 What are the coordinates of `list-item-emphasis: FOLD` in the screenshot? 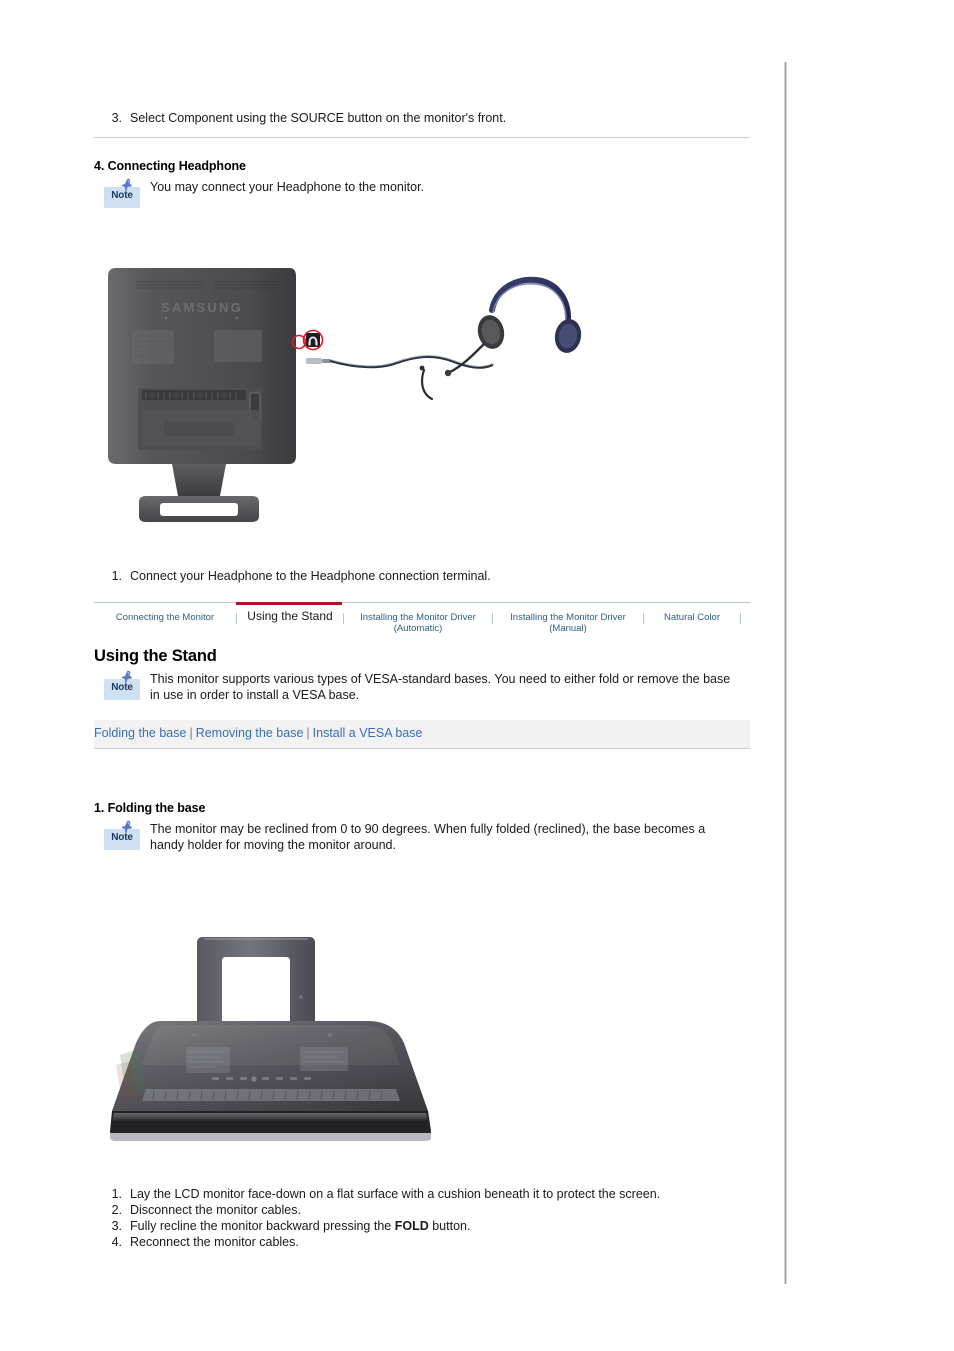 It's located at (411, 1226).